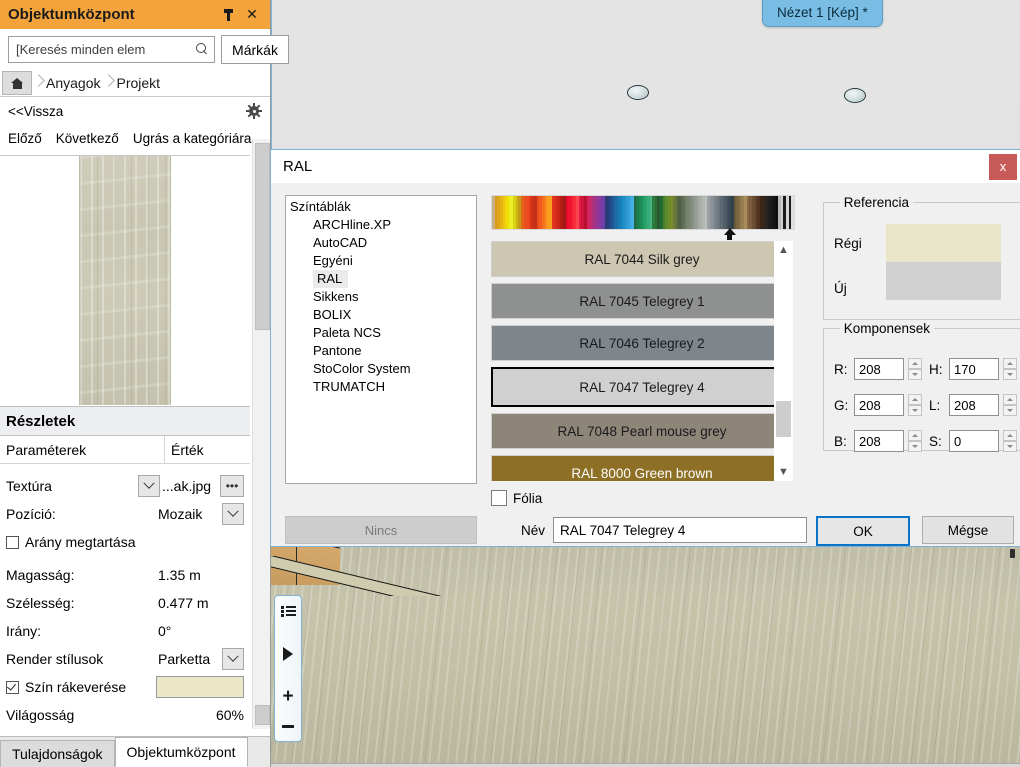 The width and height of the screenshot is (1020, 767). What do you see at coordinates (783, 472) in the screenshot?
I see `scroll-down-icon: ▼` at bounding box center [783, 472].